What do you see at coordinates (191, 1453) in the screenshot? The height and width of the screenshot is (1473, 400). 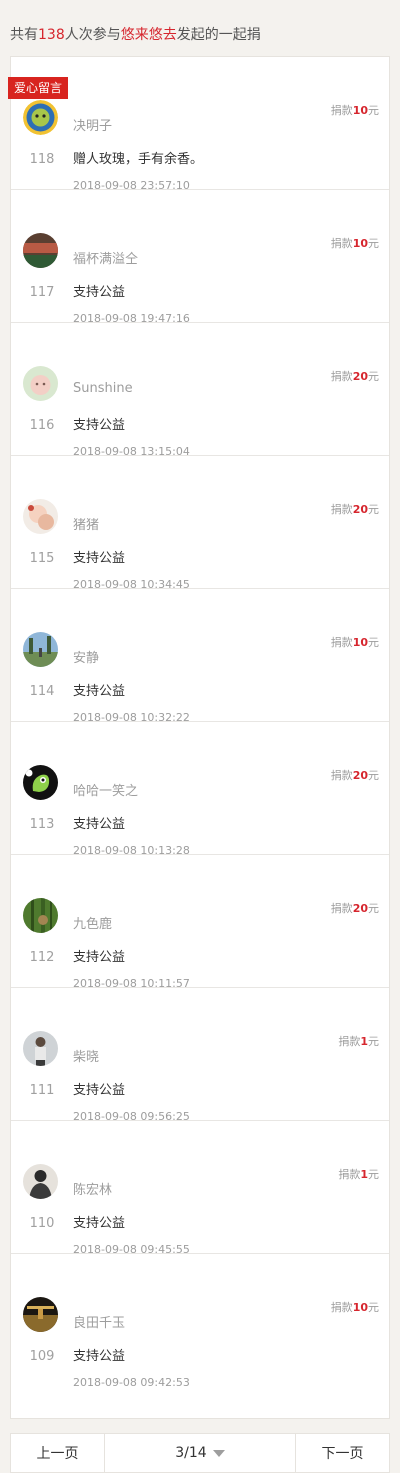 I see `page-indicator: 3/14` at bounding box center [191, 1453].